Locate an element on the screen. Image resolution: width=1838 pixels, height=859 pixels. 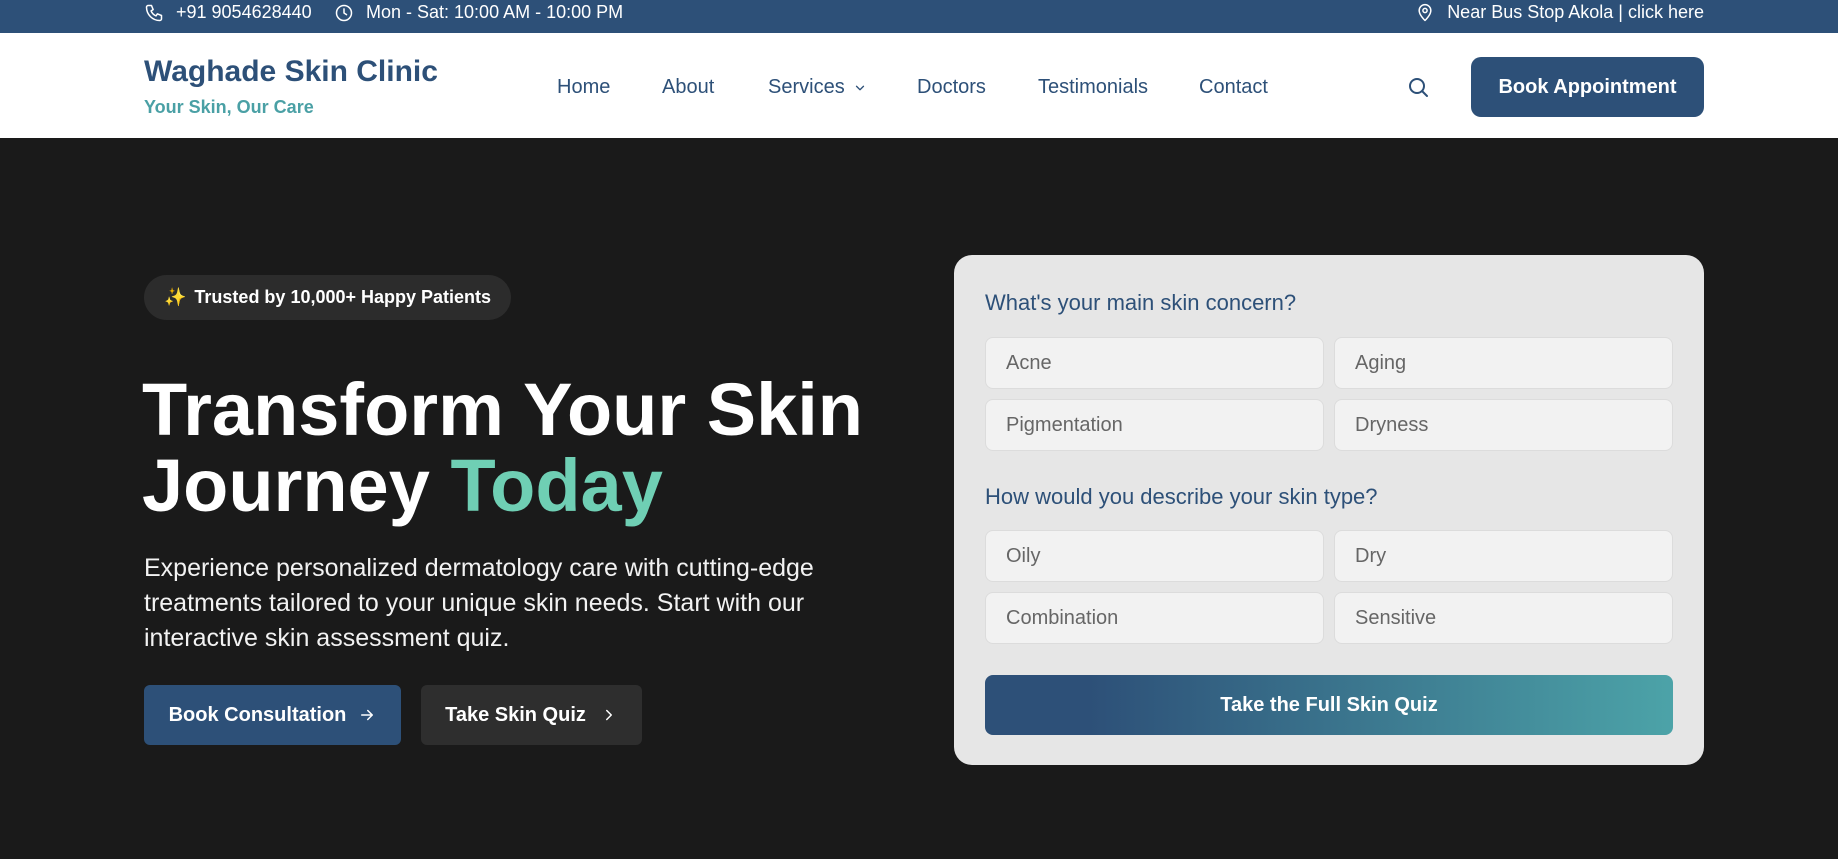
nav-doctors: Doctors is located at coordinates (951, 87).